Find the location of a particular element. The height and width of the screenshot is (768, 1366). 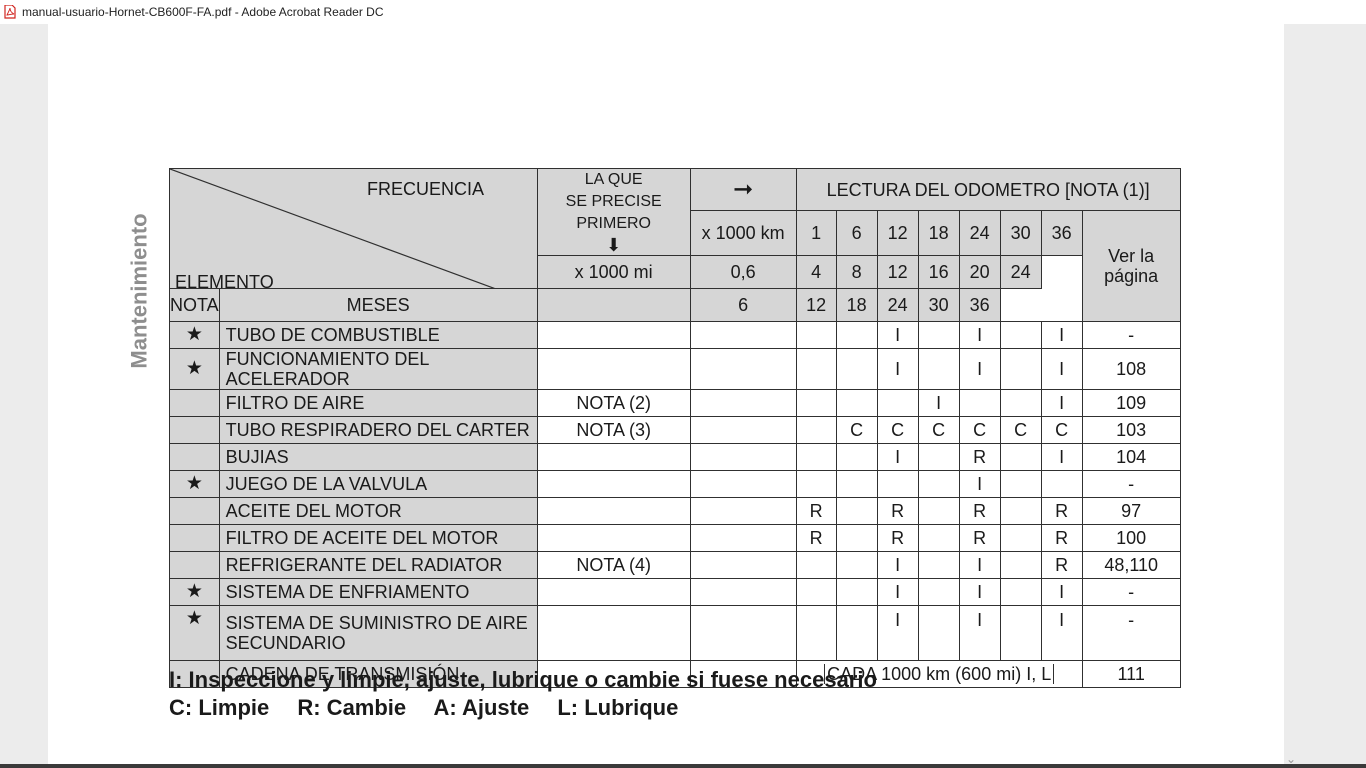

table-row: FILTRO DE ACEITE DEL MOTOR R R R R 100 is located at coordinates (675, 538).